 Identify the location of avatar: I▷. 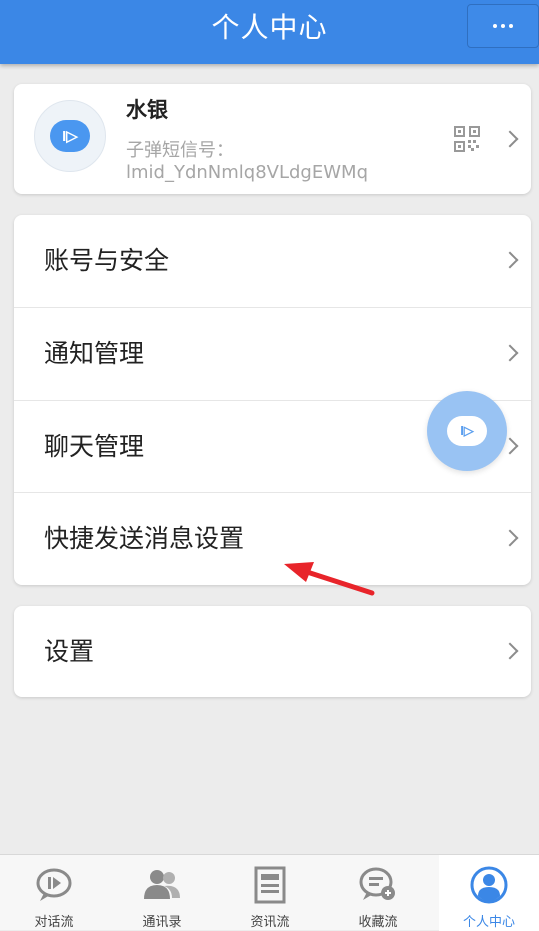
(70, 136).